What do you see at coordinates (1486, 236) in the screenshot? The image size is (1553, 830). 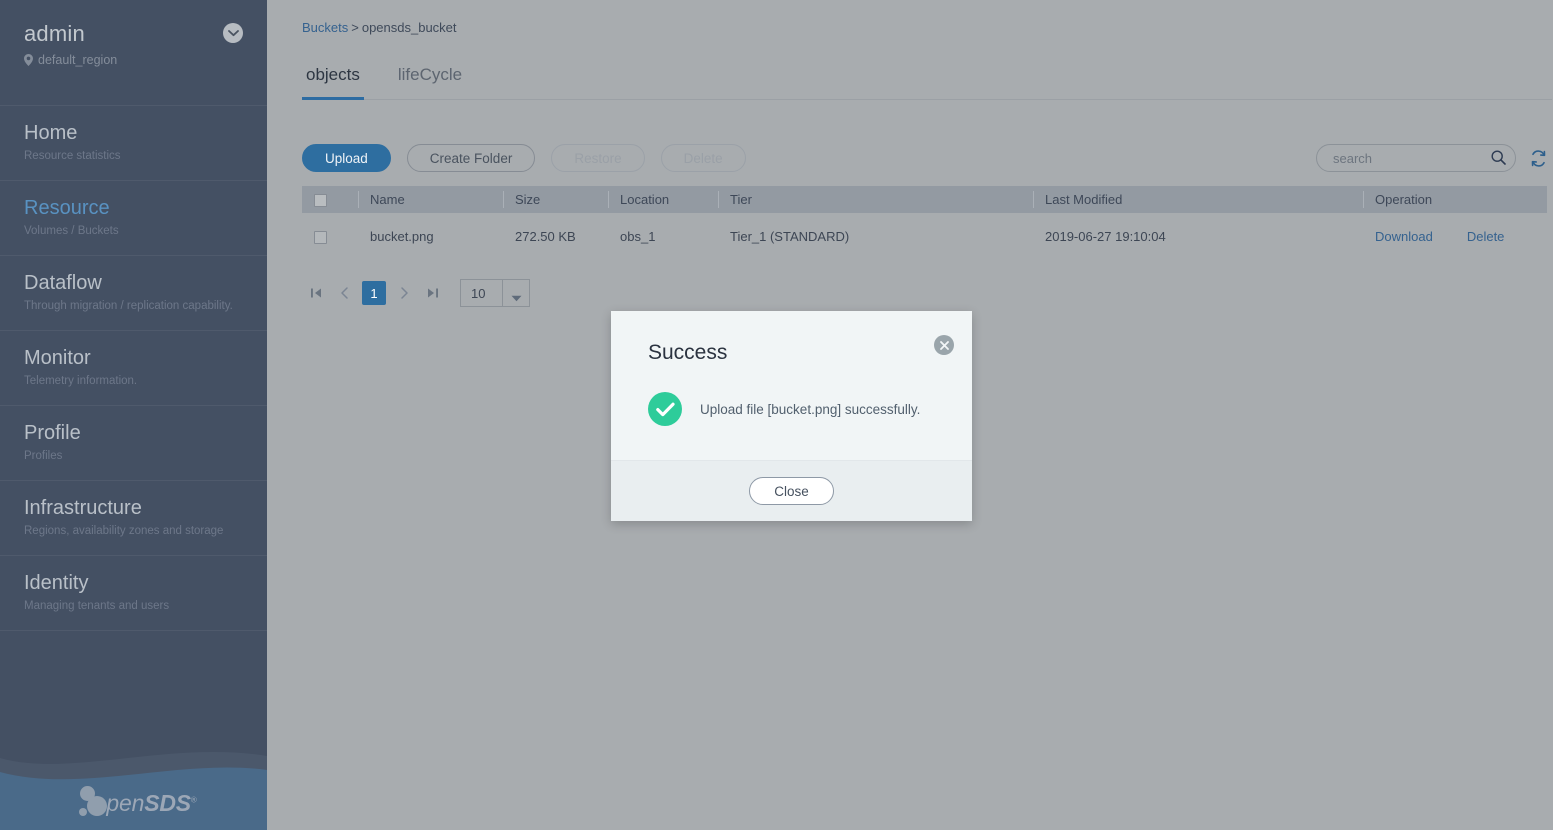 I see `row-delete-link: Delete` at bounding box center [1486, 236].